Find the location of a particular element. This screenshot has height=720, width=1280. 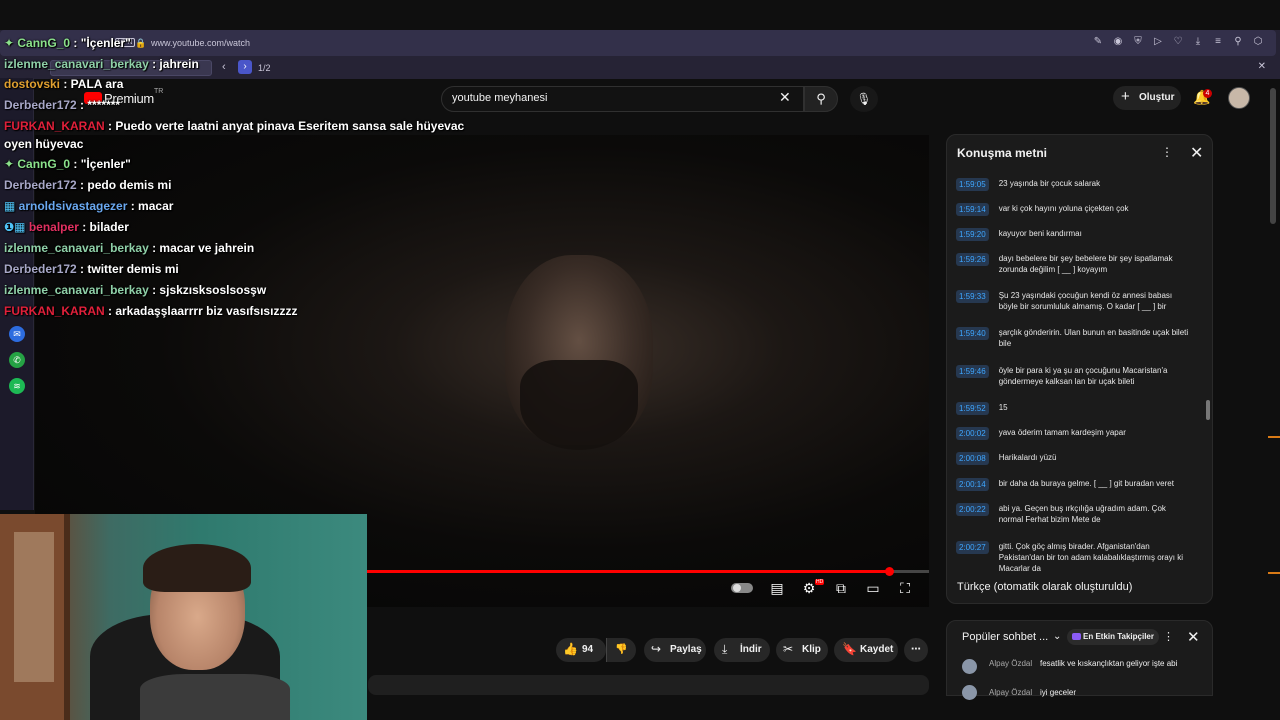

chat-text: oyen hüyevac is located at coordinates (44, 144).